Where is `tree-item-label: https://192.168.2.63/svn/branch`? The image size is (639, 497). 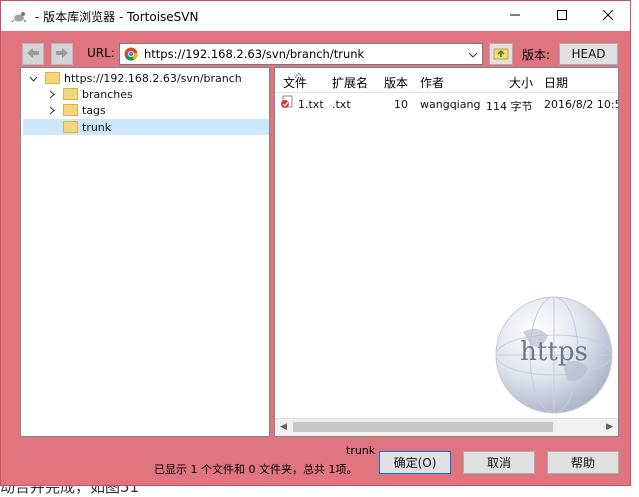 tree-item-label: https://192.168.2.63/svn/branch is located at coordinates (153, 78).